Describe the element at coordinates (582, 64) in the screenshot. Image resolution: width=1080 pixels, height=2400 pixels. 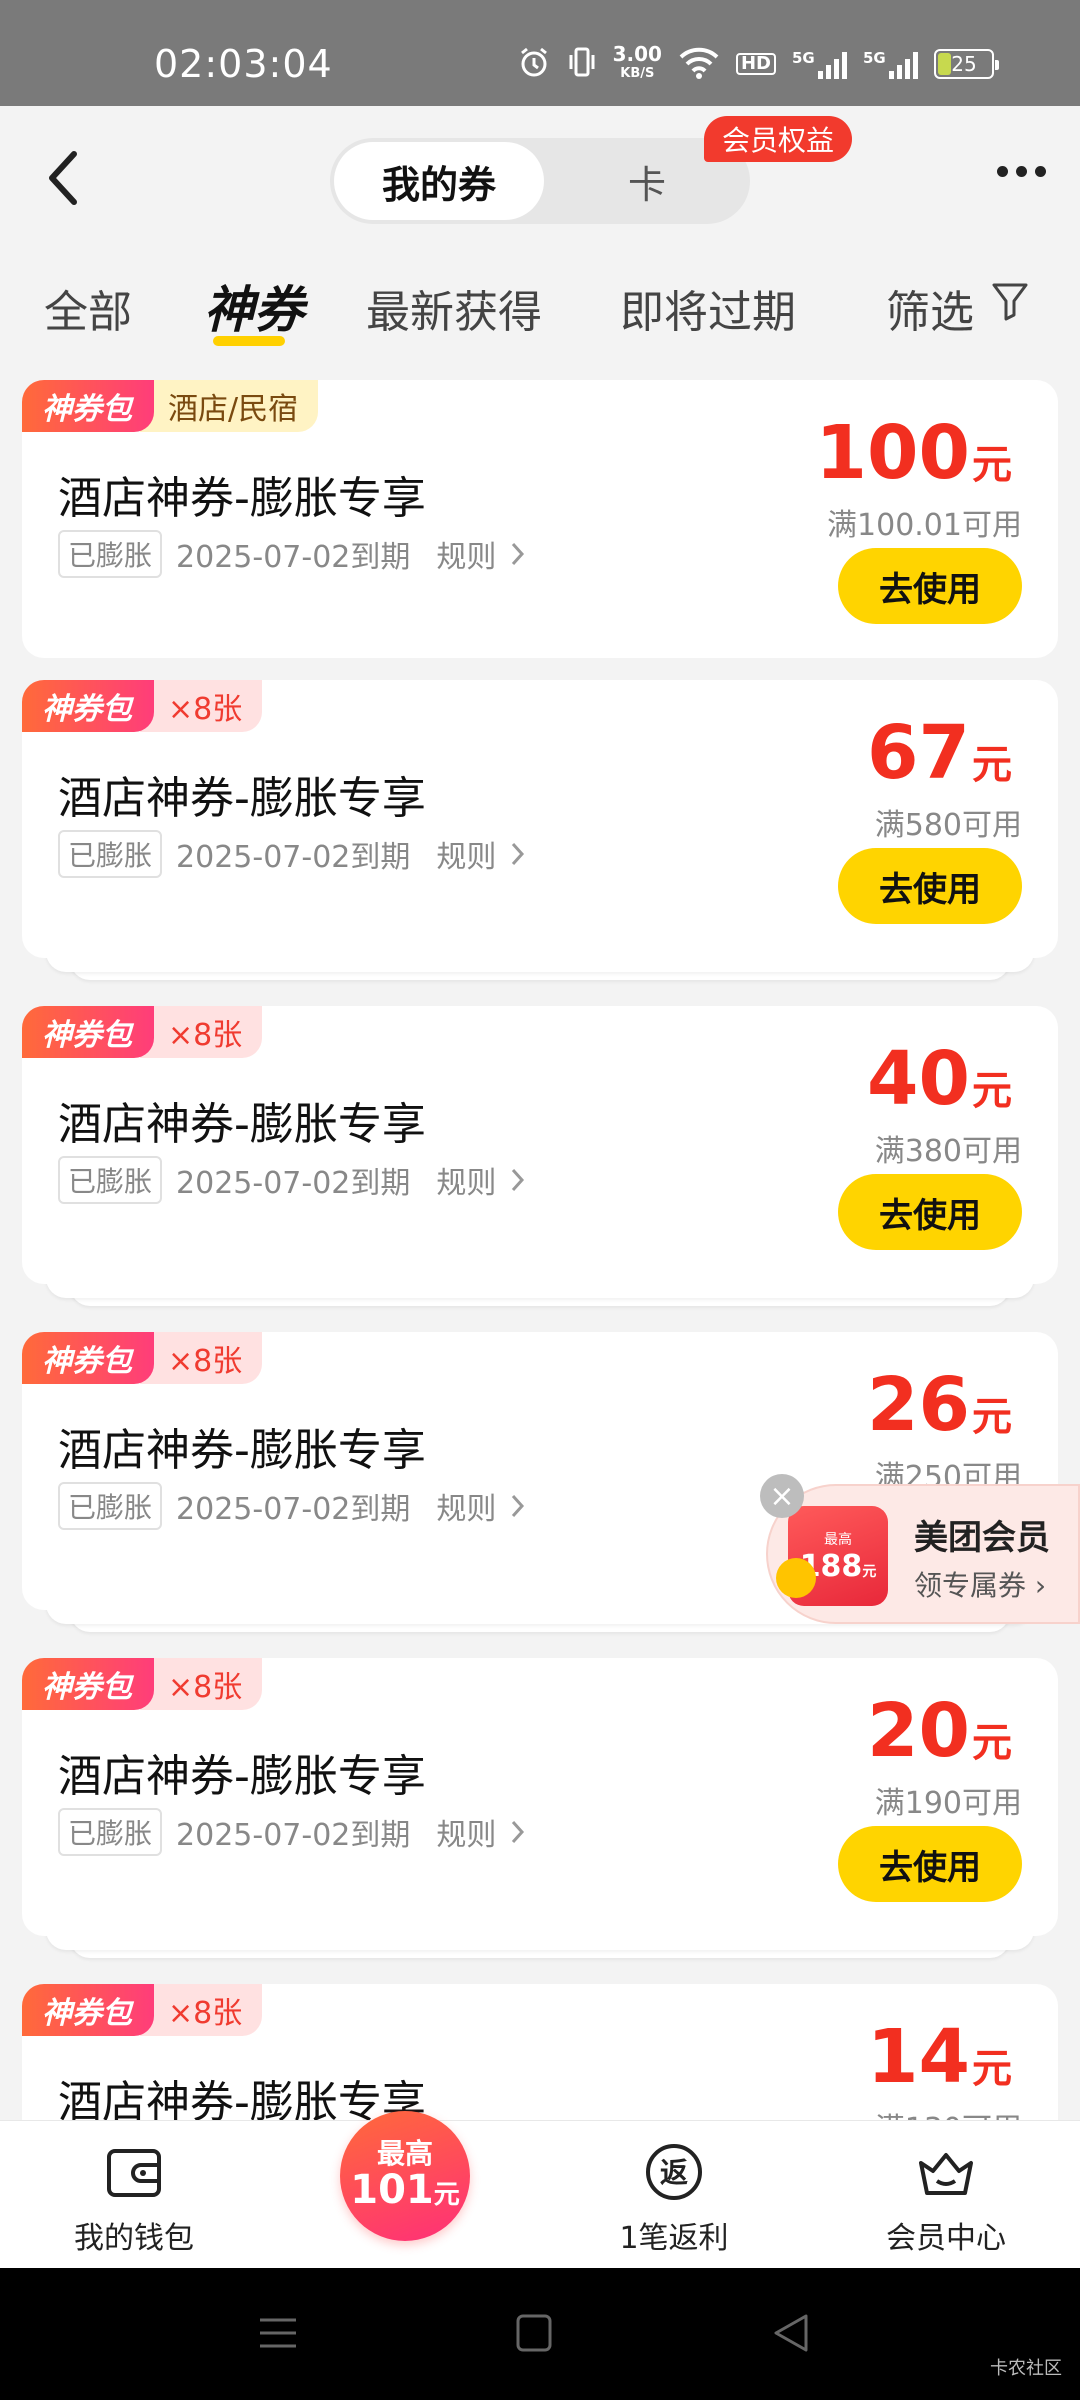
I see `vibrate-icon` at that location.